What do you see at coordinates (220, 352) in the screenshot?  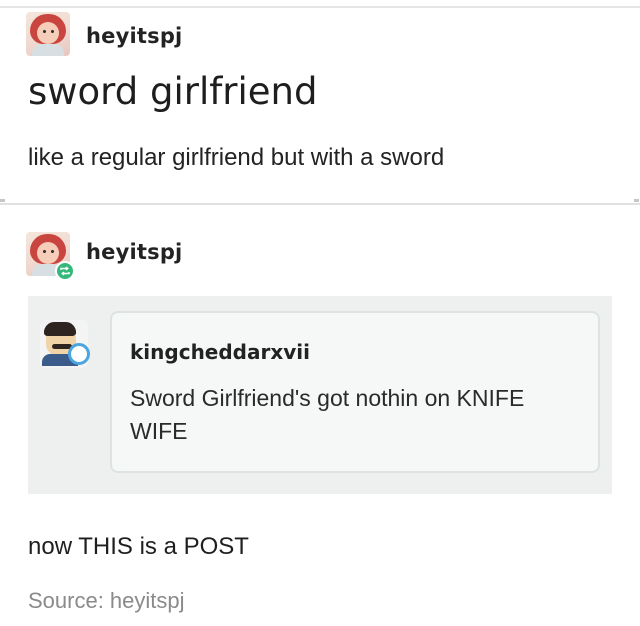 I see `quoted-username: kingcheddarxvii` at bounding box center [220, 352].